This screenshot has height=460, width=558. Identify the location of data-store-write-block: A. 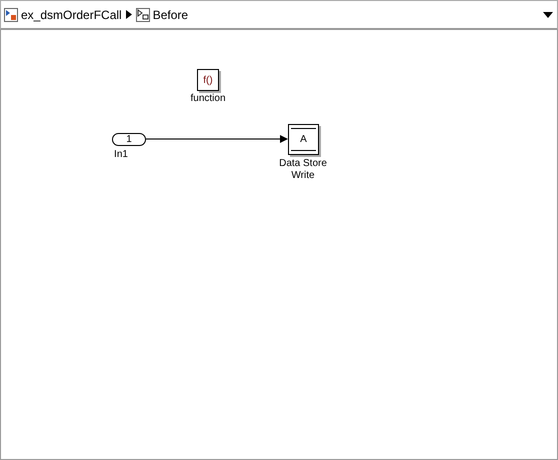
(303, 139).